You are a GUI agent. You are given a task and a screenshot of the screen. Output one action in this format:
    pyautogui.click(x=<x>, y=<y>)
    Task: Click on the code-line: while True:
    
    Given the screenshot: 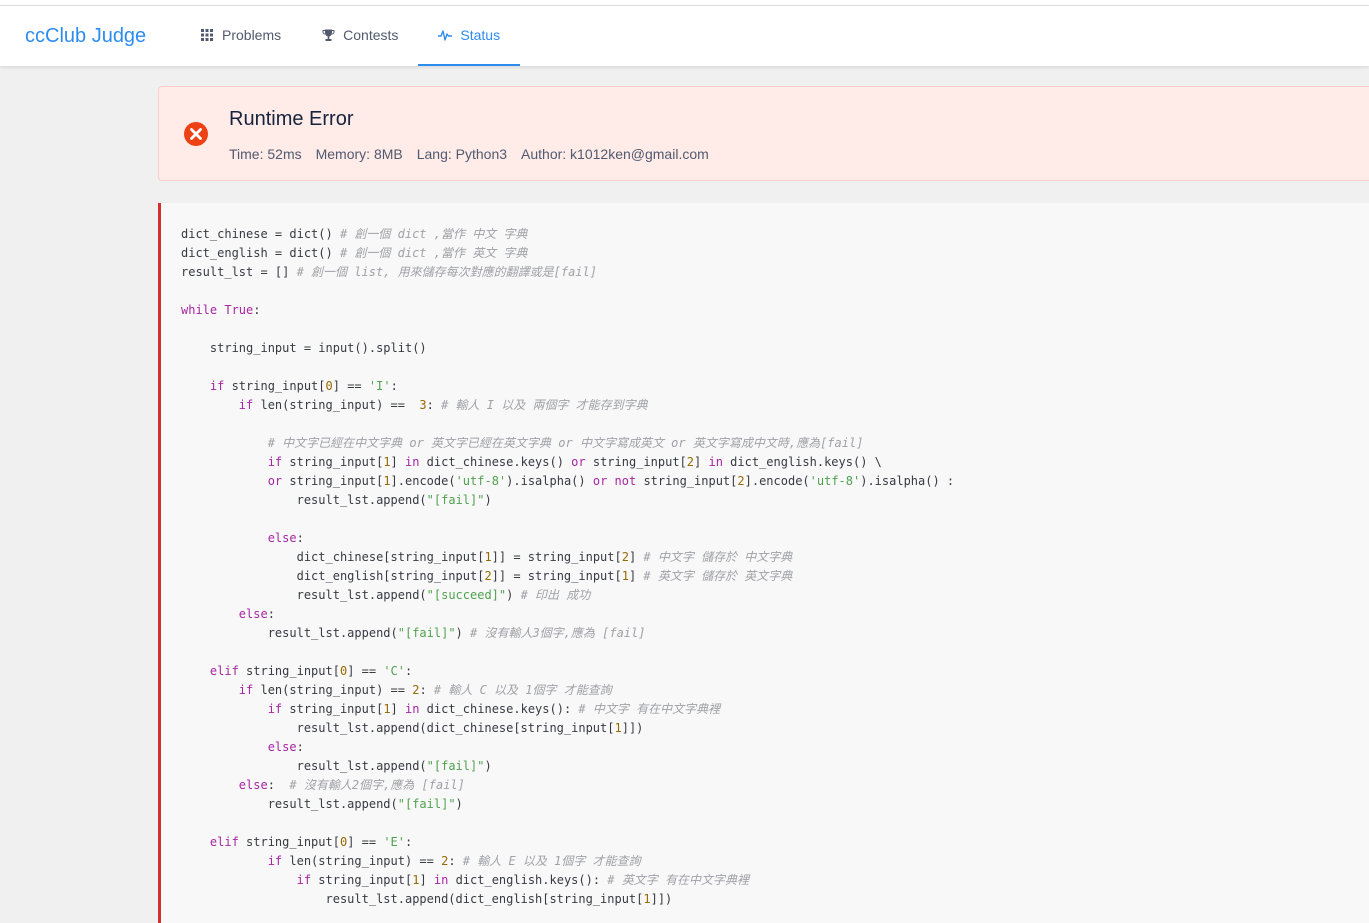 What is the action you would take?
    pyautogui.click(x=221, y=310)
    